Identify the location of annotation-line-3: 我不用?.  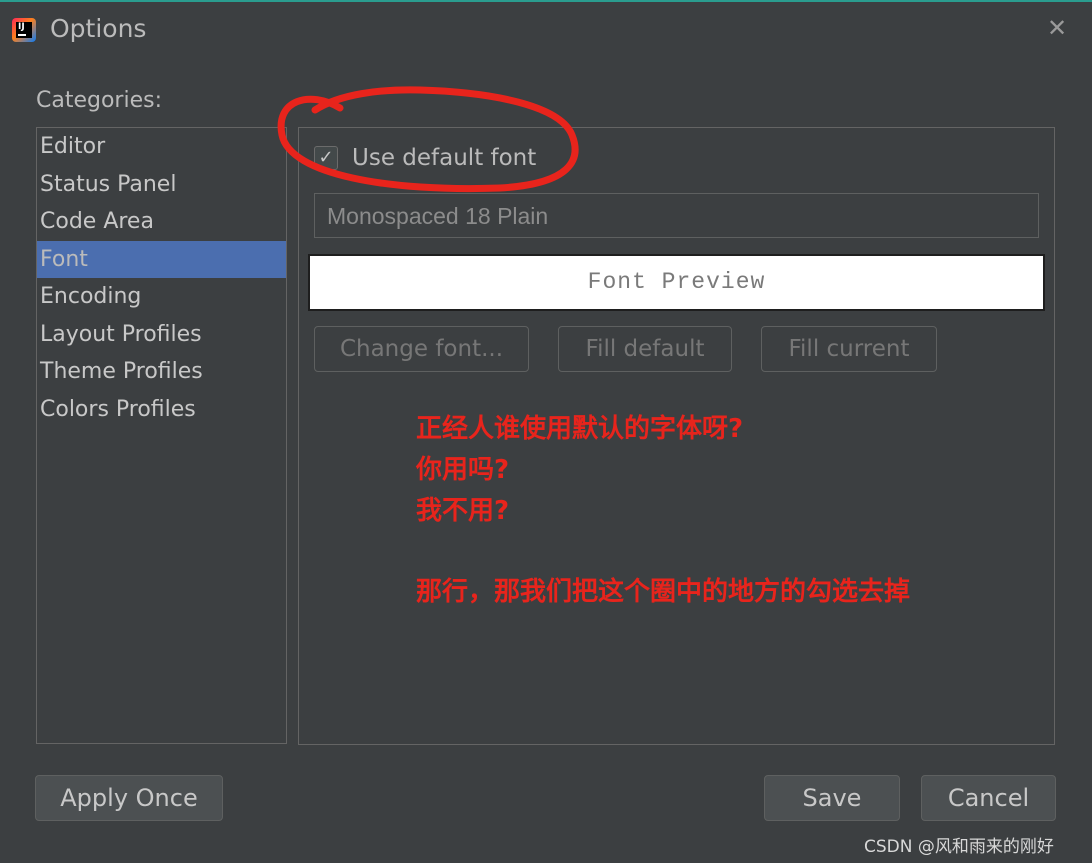
(463, 511).